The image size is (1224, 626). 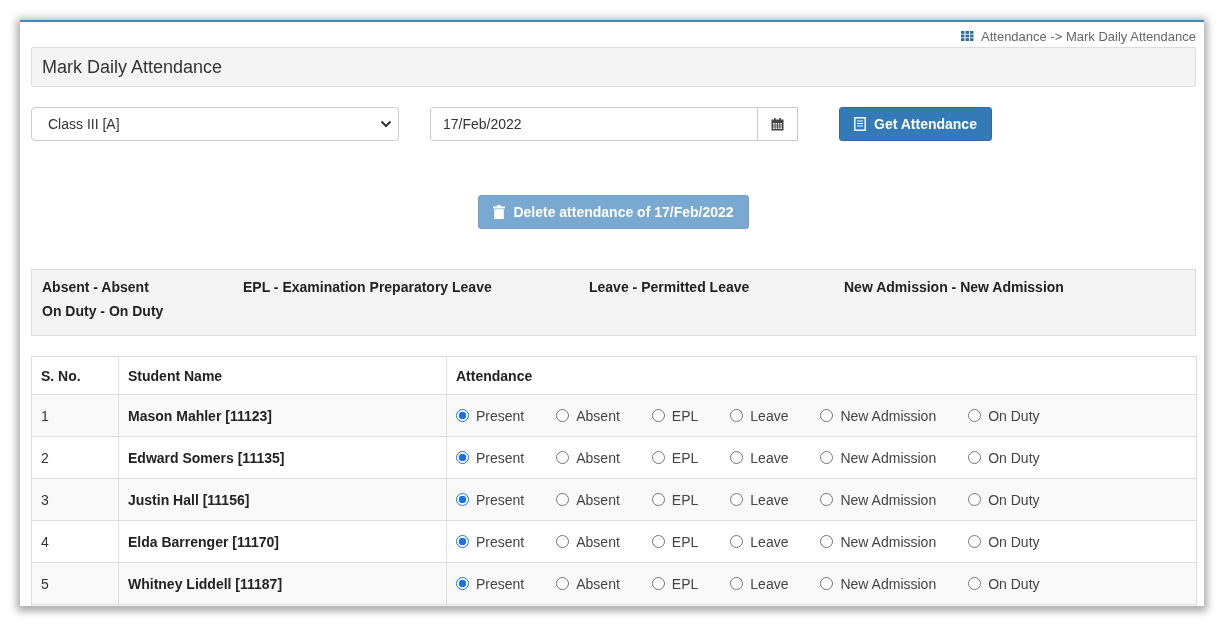 What do you see at coordinates (282, 499) in the screenshot?
I see `student-name: Justin Hall [11156]` at bounding box center [282, 499].